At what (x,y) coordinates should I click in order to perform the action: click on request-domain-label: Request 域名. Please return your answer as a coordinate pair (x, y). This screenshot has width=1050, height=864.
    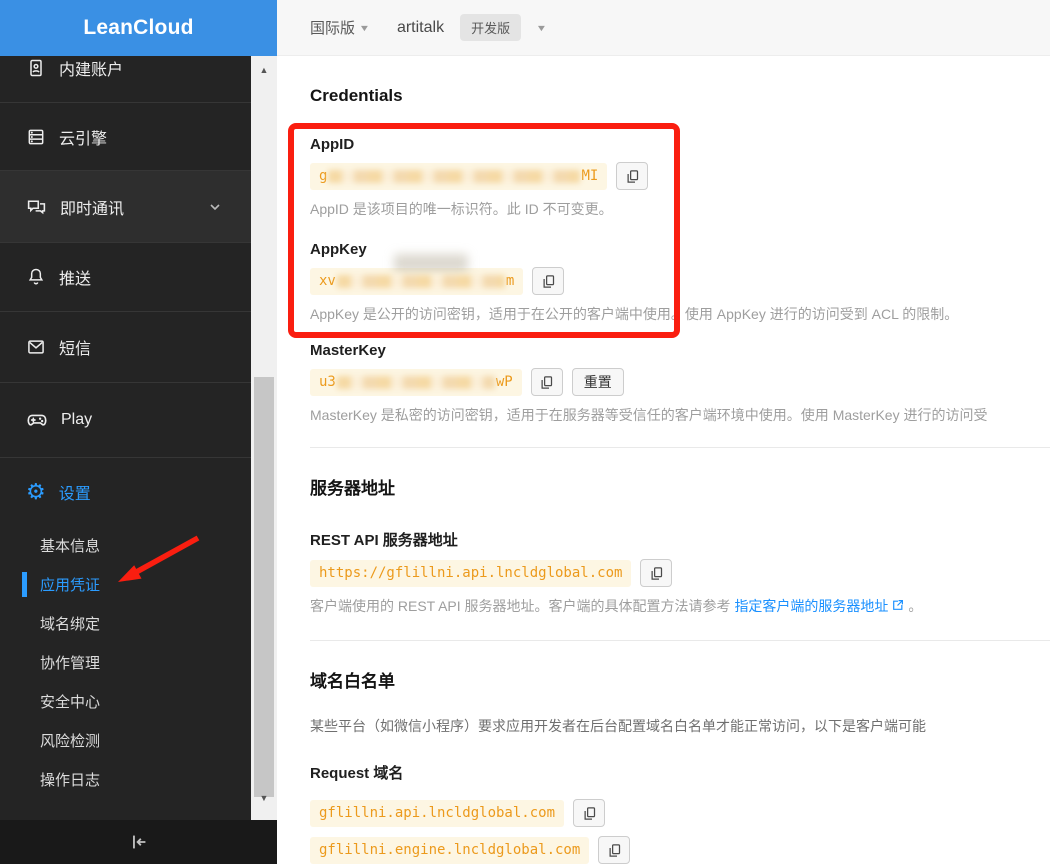
    Looking at the image, I should click on (357, 773).